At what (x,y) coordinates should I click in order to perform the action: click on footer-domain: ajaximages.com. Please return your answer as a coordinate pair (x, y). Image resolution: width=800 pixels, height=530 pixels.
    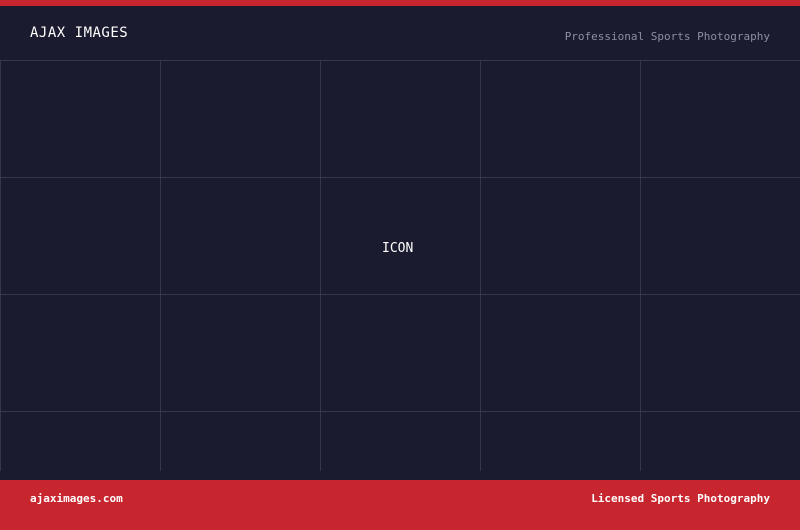
    Looking at the image, I should click on (76, 498).